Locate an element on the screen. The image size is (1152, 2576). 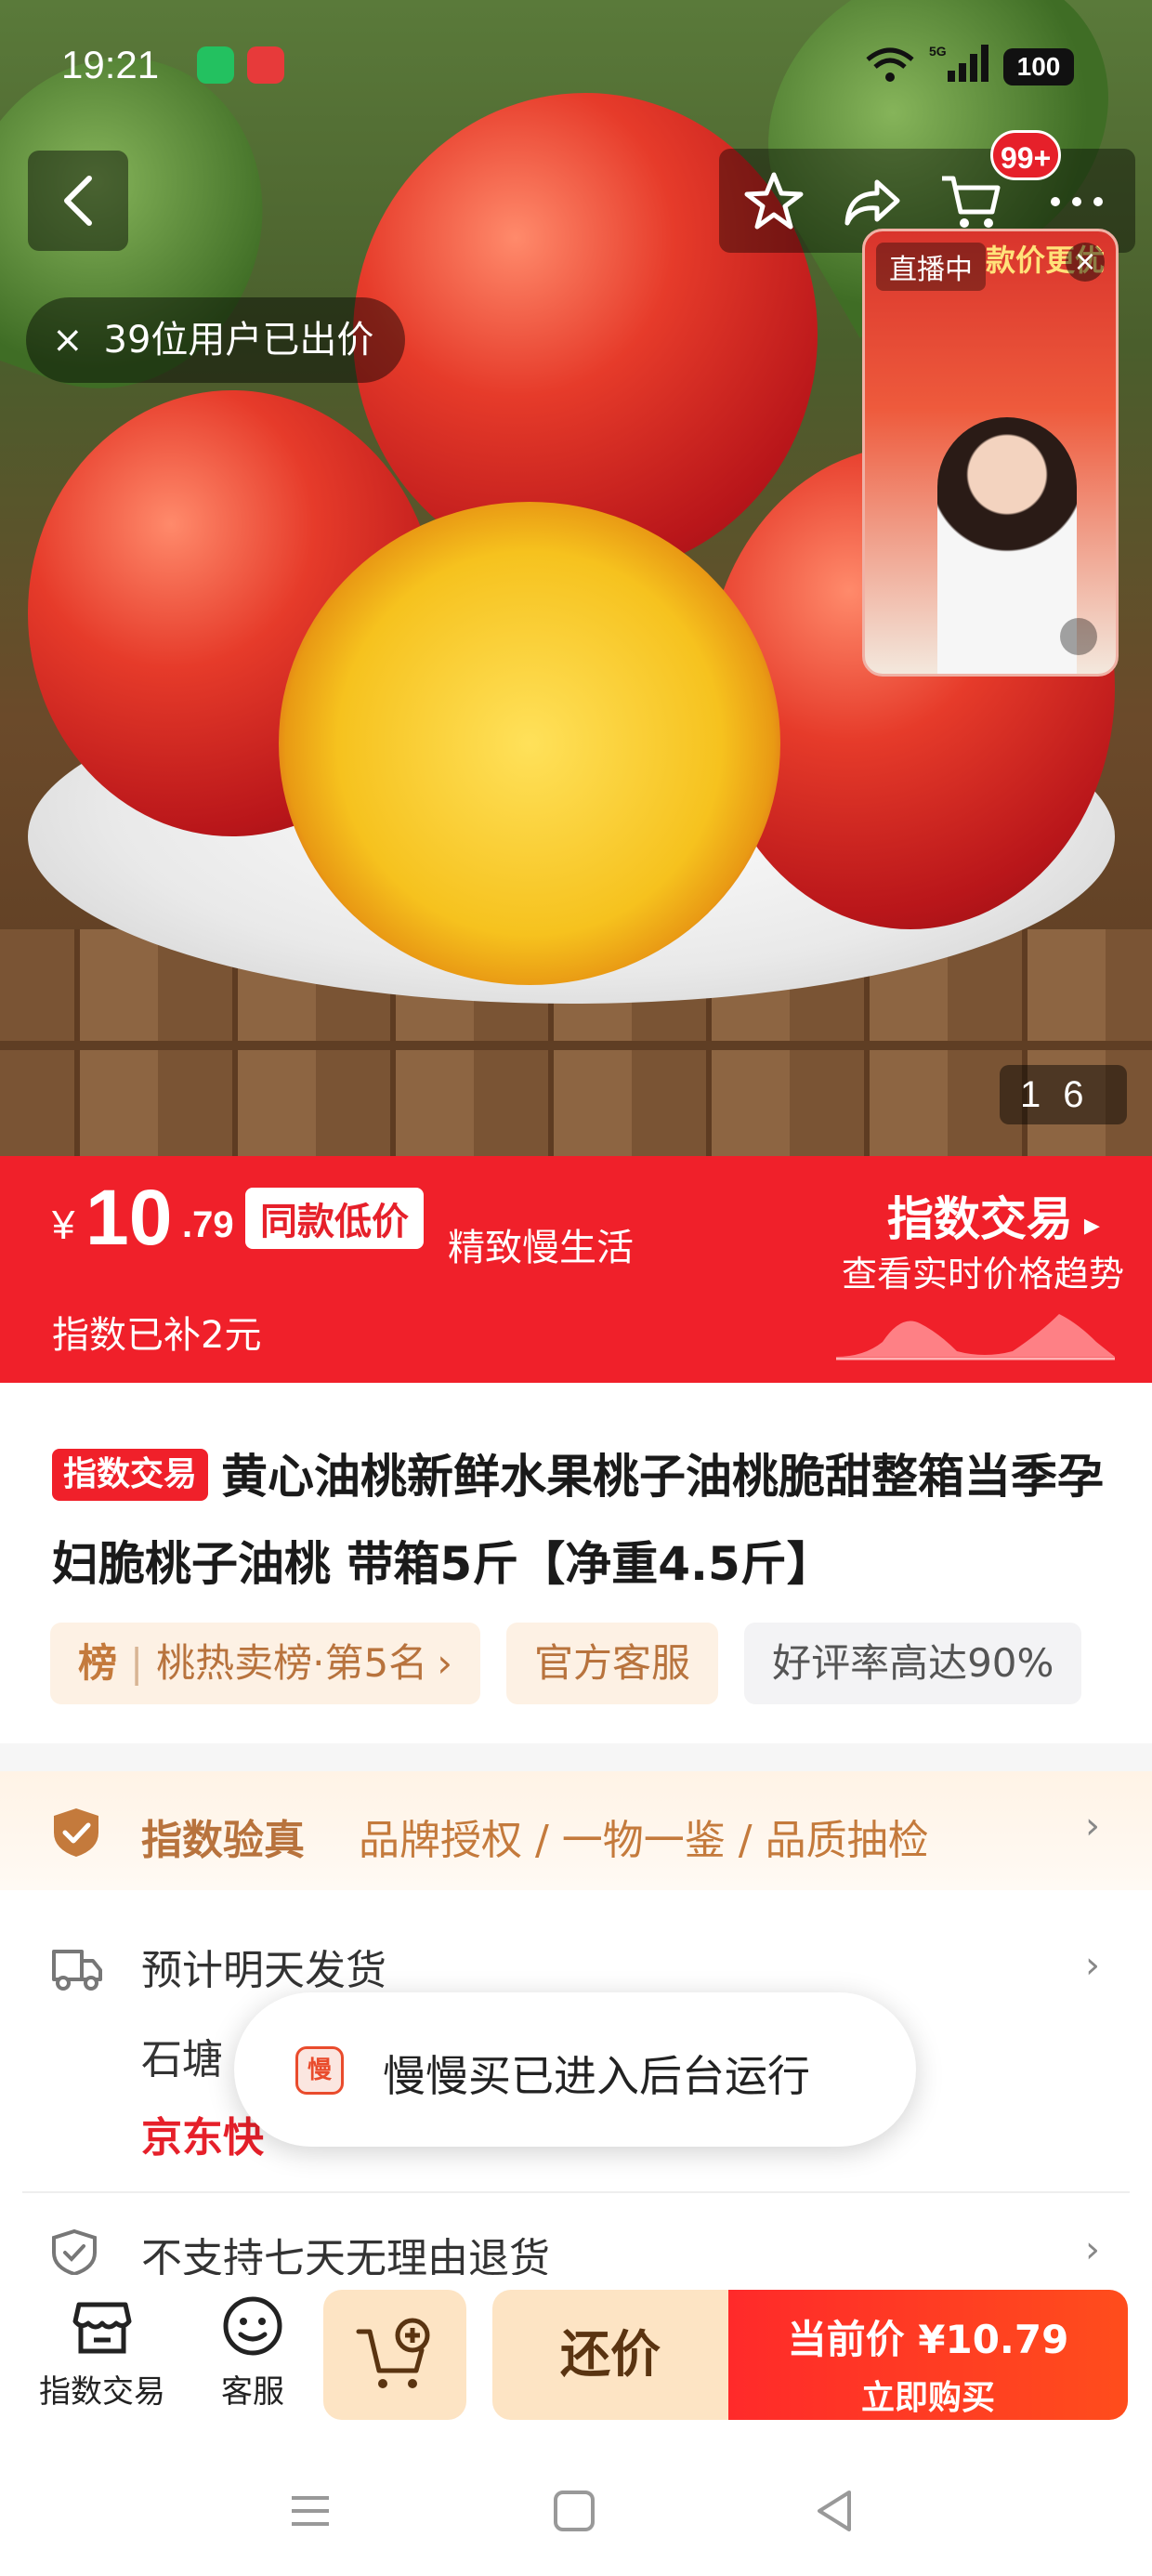
official-service-chip: 官方客服 is located at coordinates (612, 1663).